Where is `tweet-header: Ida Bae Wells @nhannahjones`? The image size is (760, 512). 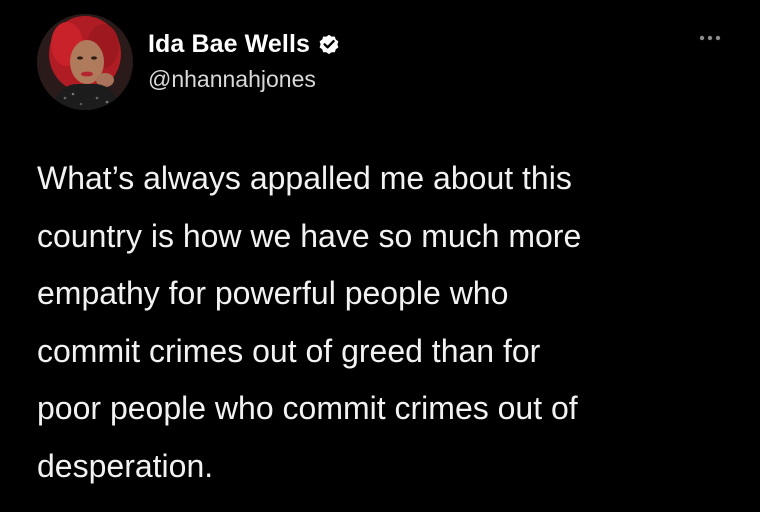 tweet-header: Ida Bae Wells @nhannahjones is located at coordinates (398, 60).